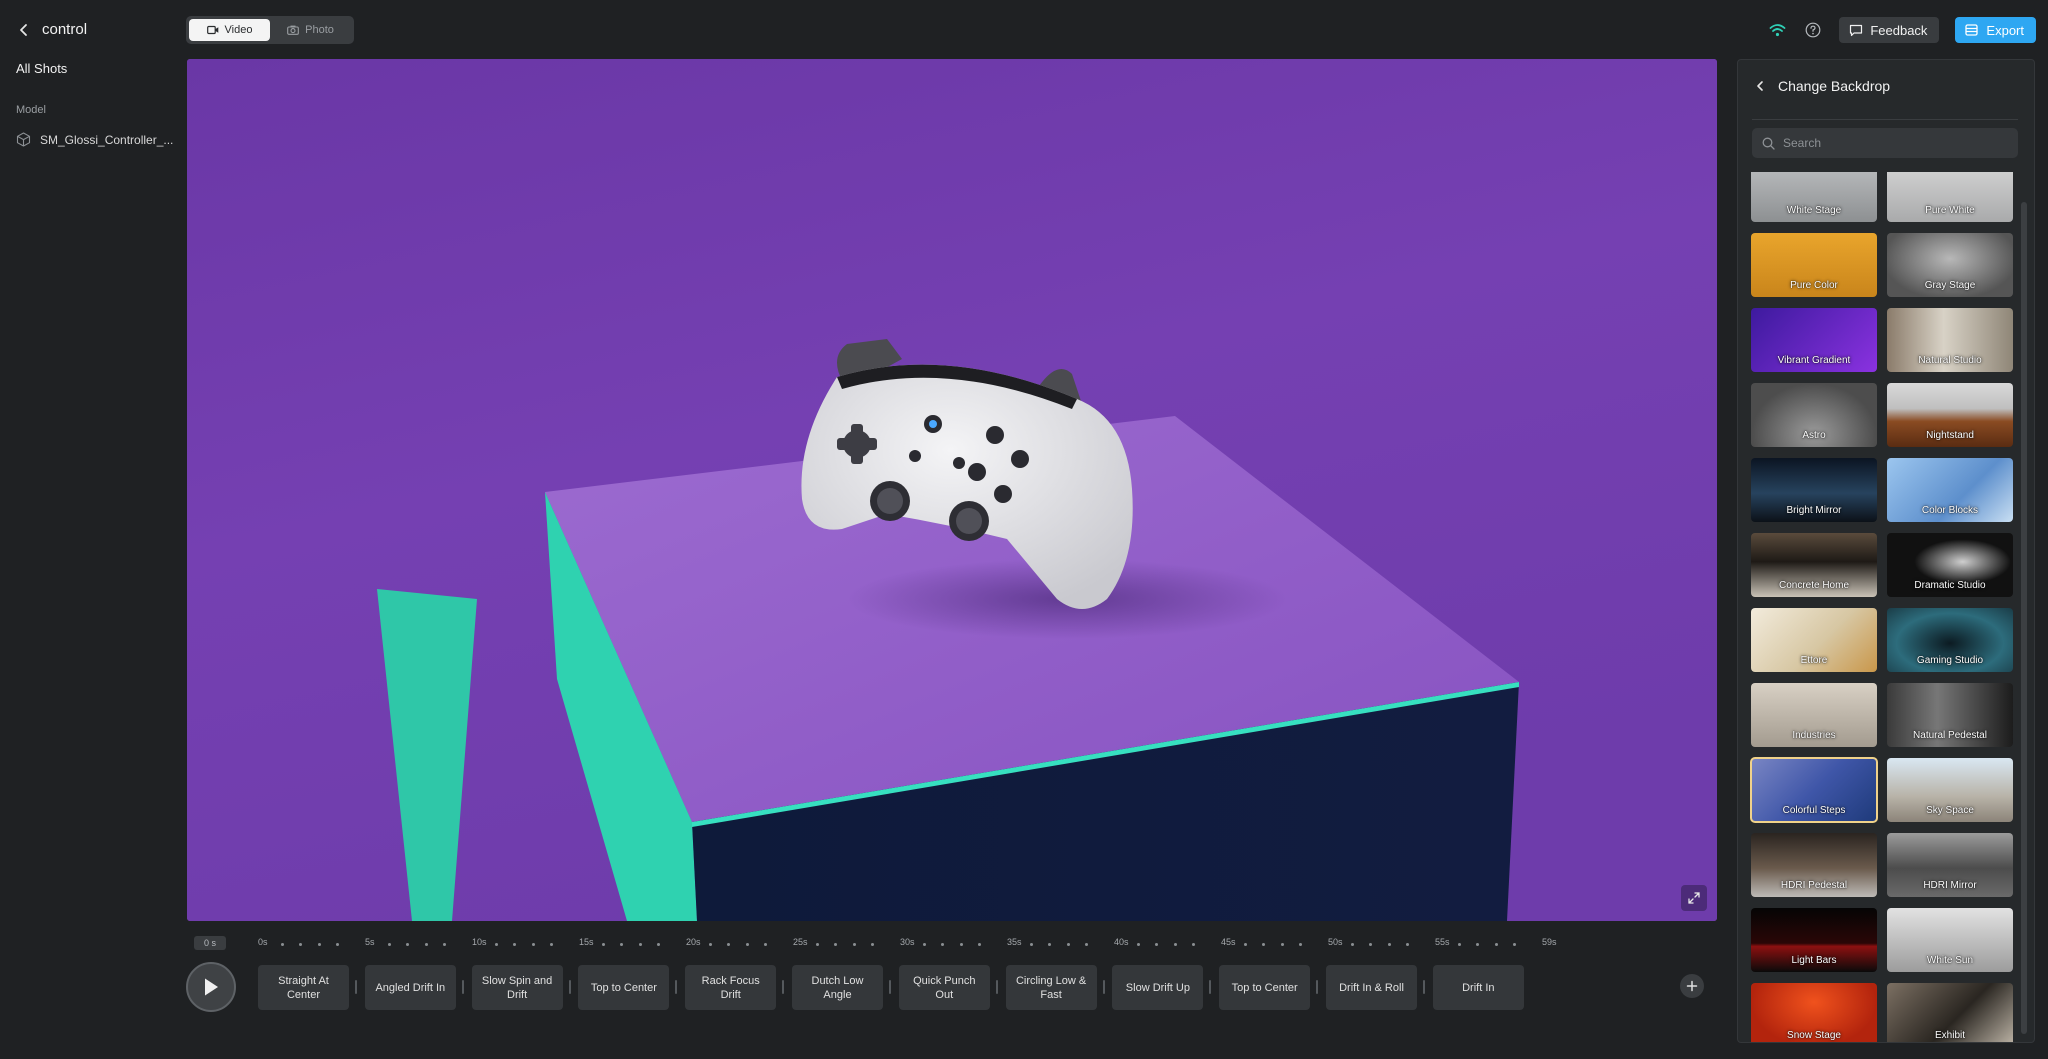  Describe the element at coordinates (1335, 942) in the screenshot. I see `timeline-tick-label: 50s` at that location.